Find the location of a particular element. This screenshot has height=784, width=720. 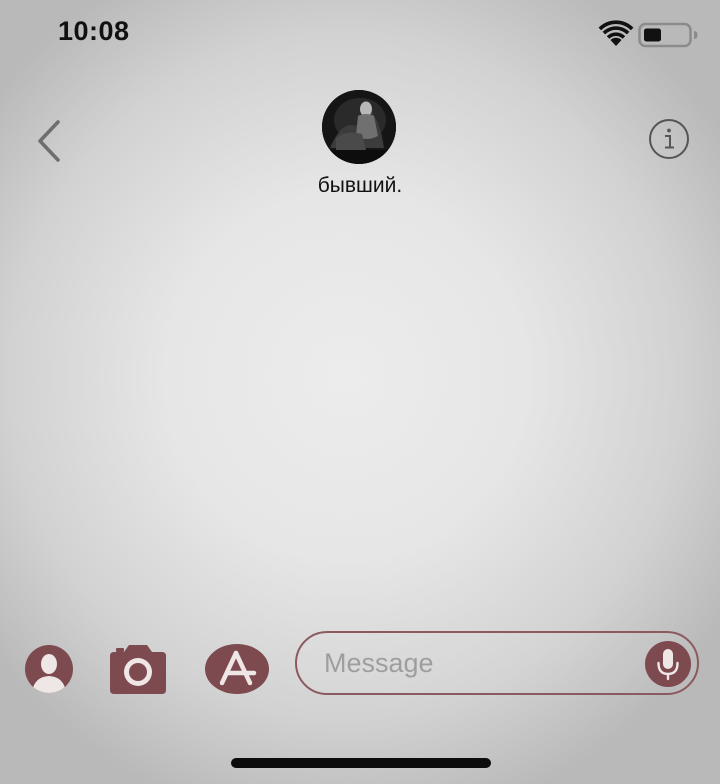

camera-button is located at coordinates (138, 669).